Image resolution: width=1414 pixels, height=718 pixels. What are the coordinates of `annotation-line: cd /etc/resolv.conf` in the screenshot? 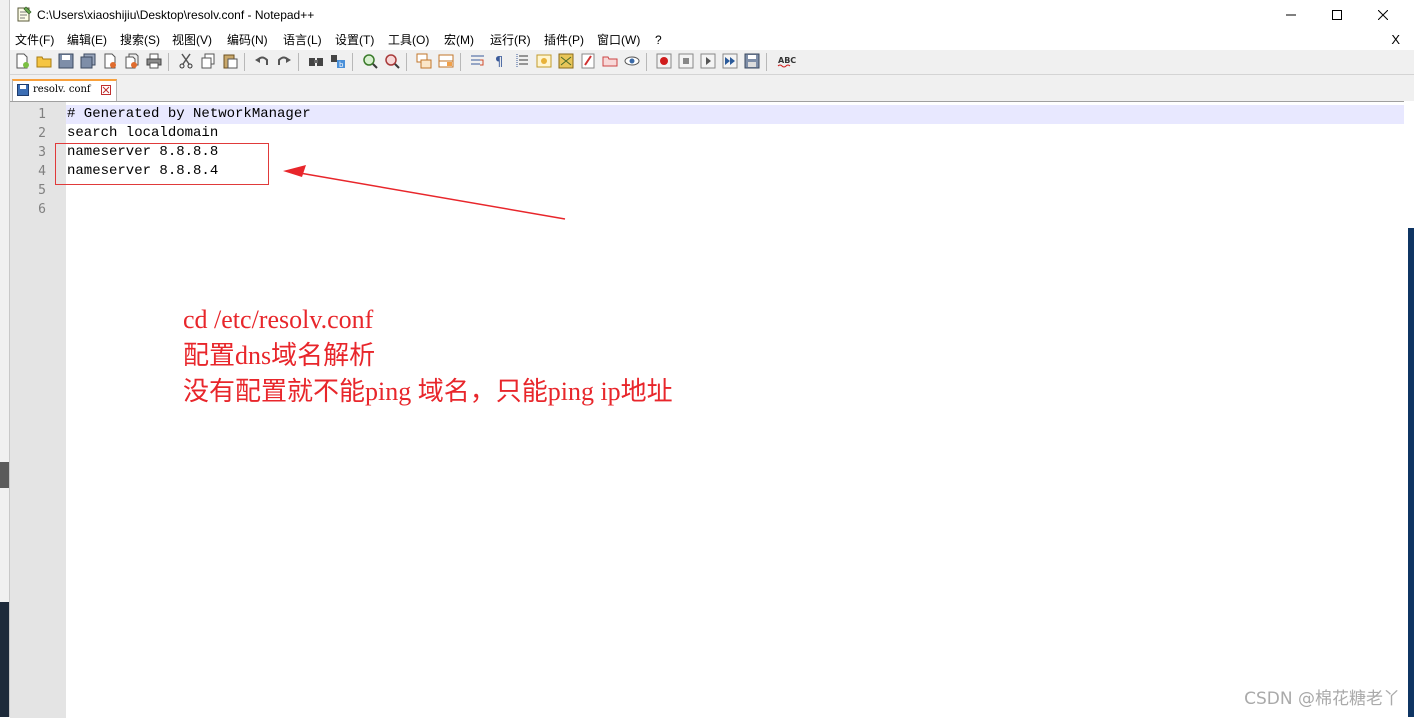 It's located at (278, 319).